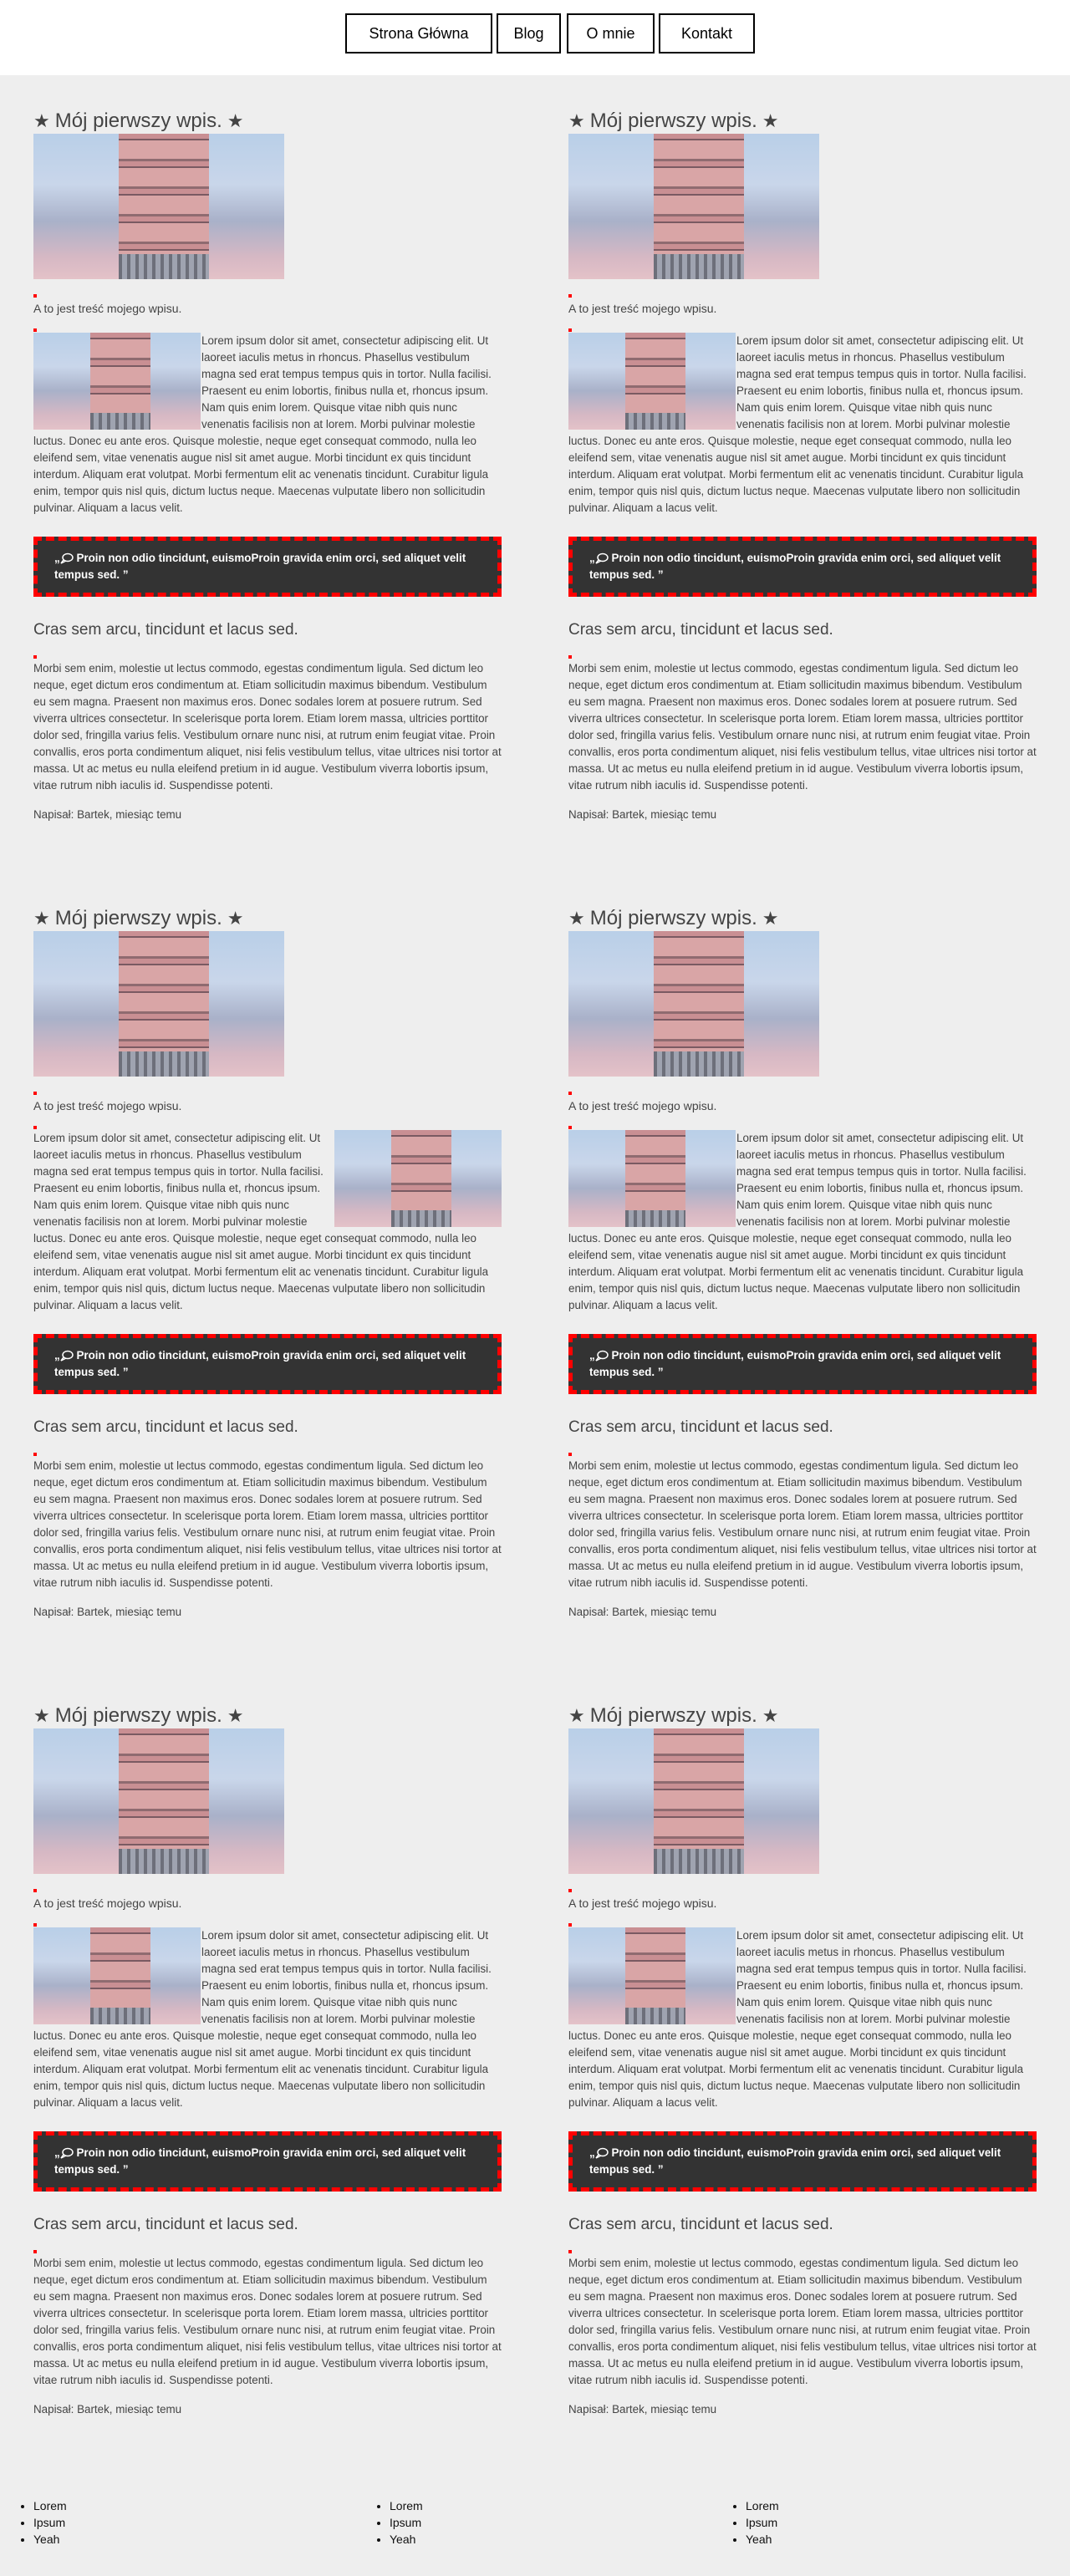 Image resolution: width=1070 pixels, height=2576 pixels. Describe the element at coordinates (611, 33) in the screenshot. I see `nav-about-button: O mnie` at that location.